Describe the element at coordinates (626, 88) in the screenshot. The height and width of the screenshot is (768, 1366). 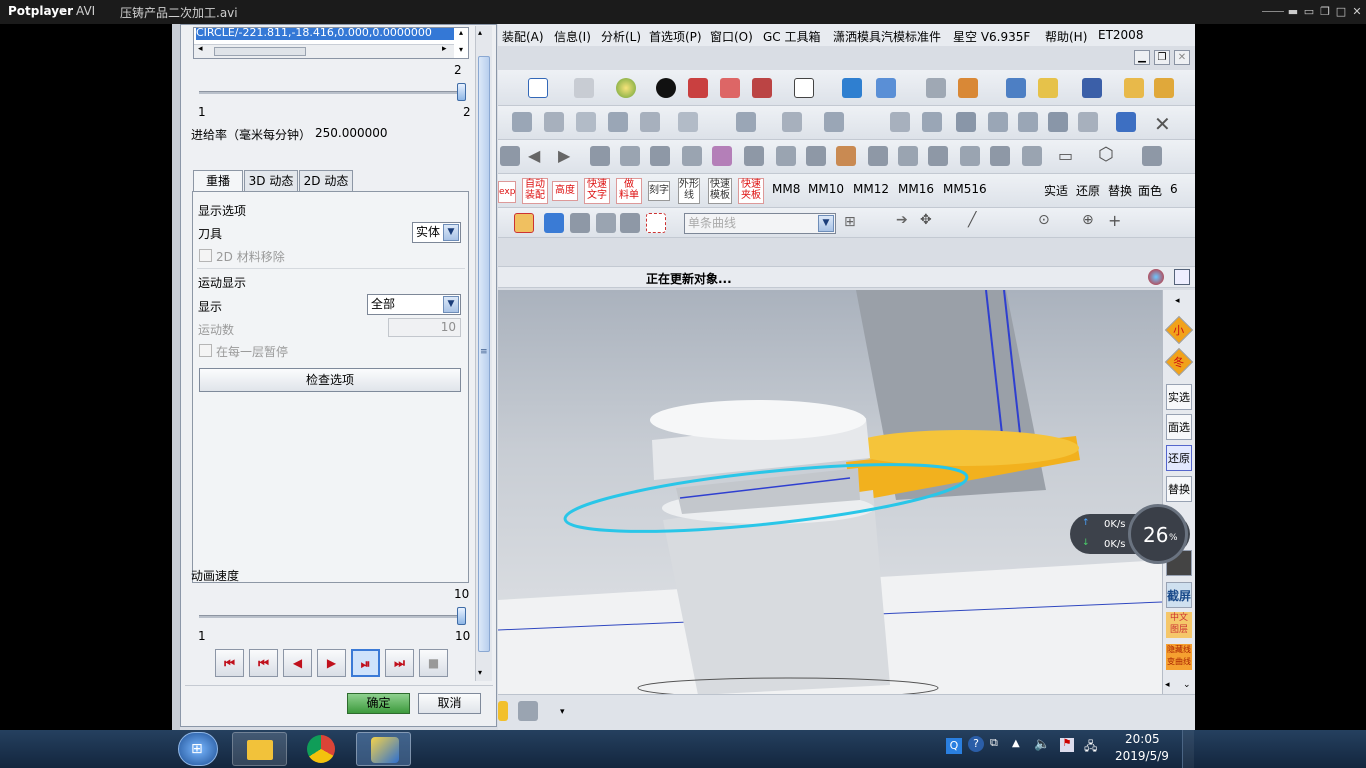
I see `sphere-icon` at that location.